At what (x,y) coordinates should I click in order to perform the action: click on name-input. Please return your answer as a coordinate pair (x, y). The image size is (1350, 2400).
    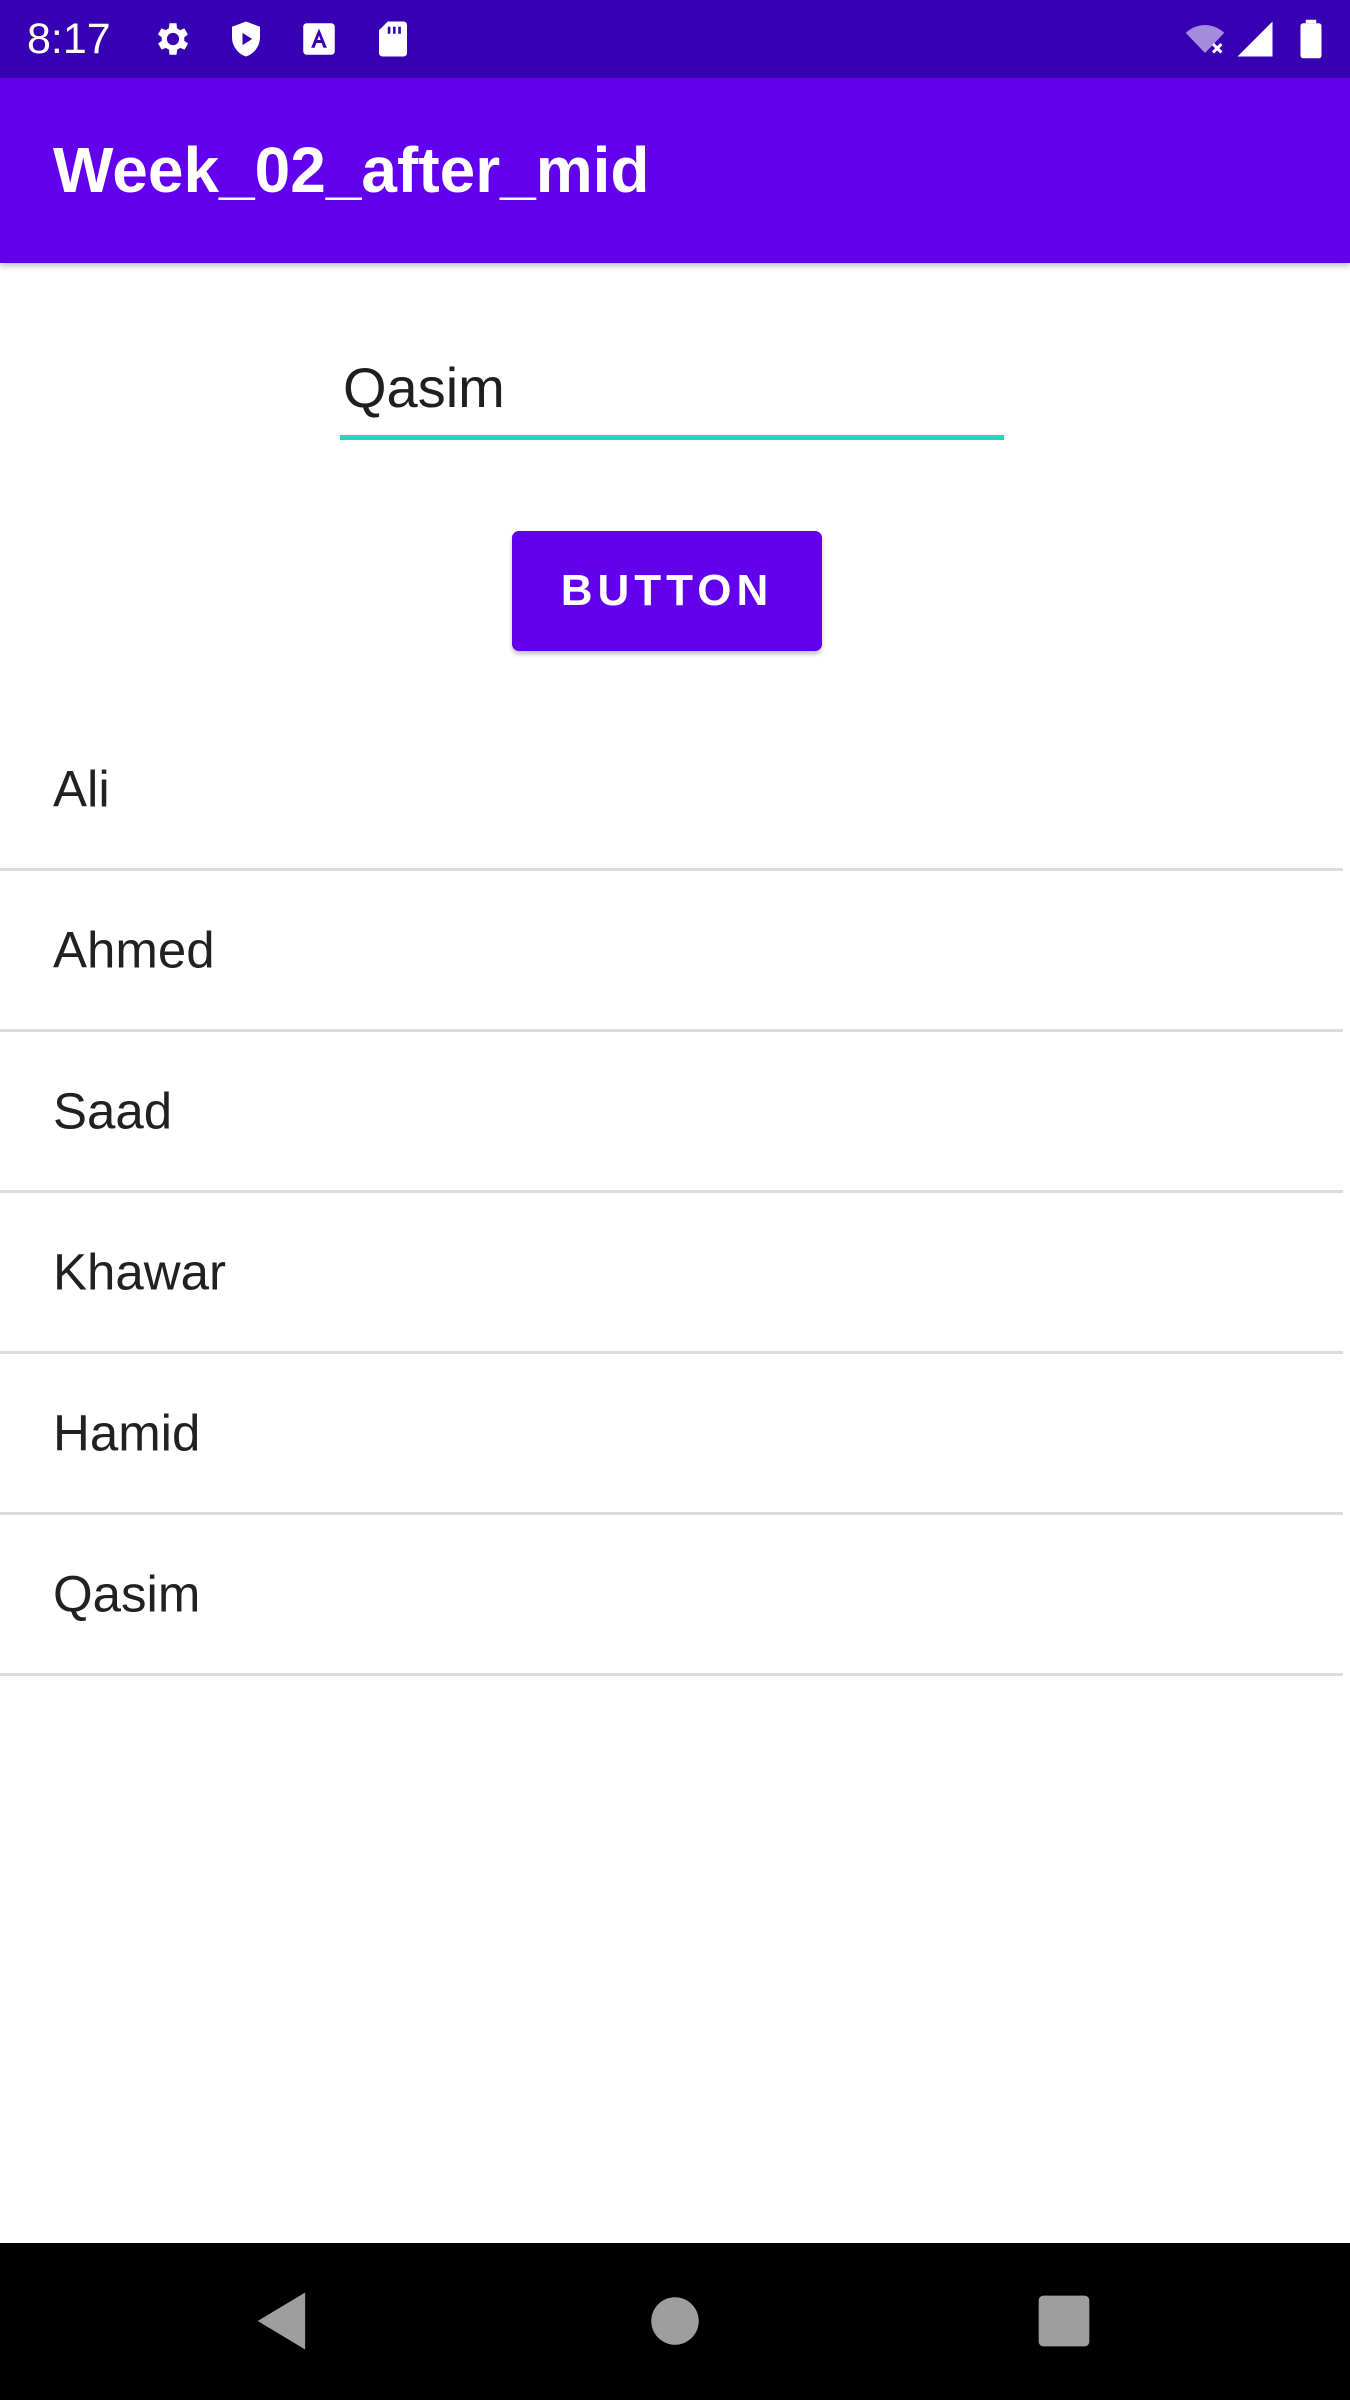
    Looking at the image, I should click on (672, 387).